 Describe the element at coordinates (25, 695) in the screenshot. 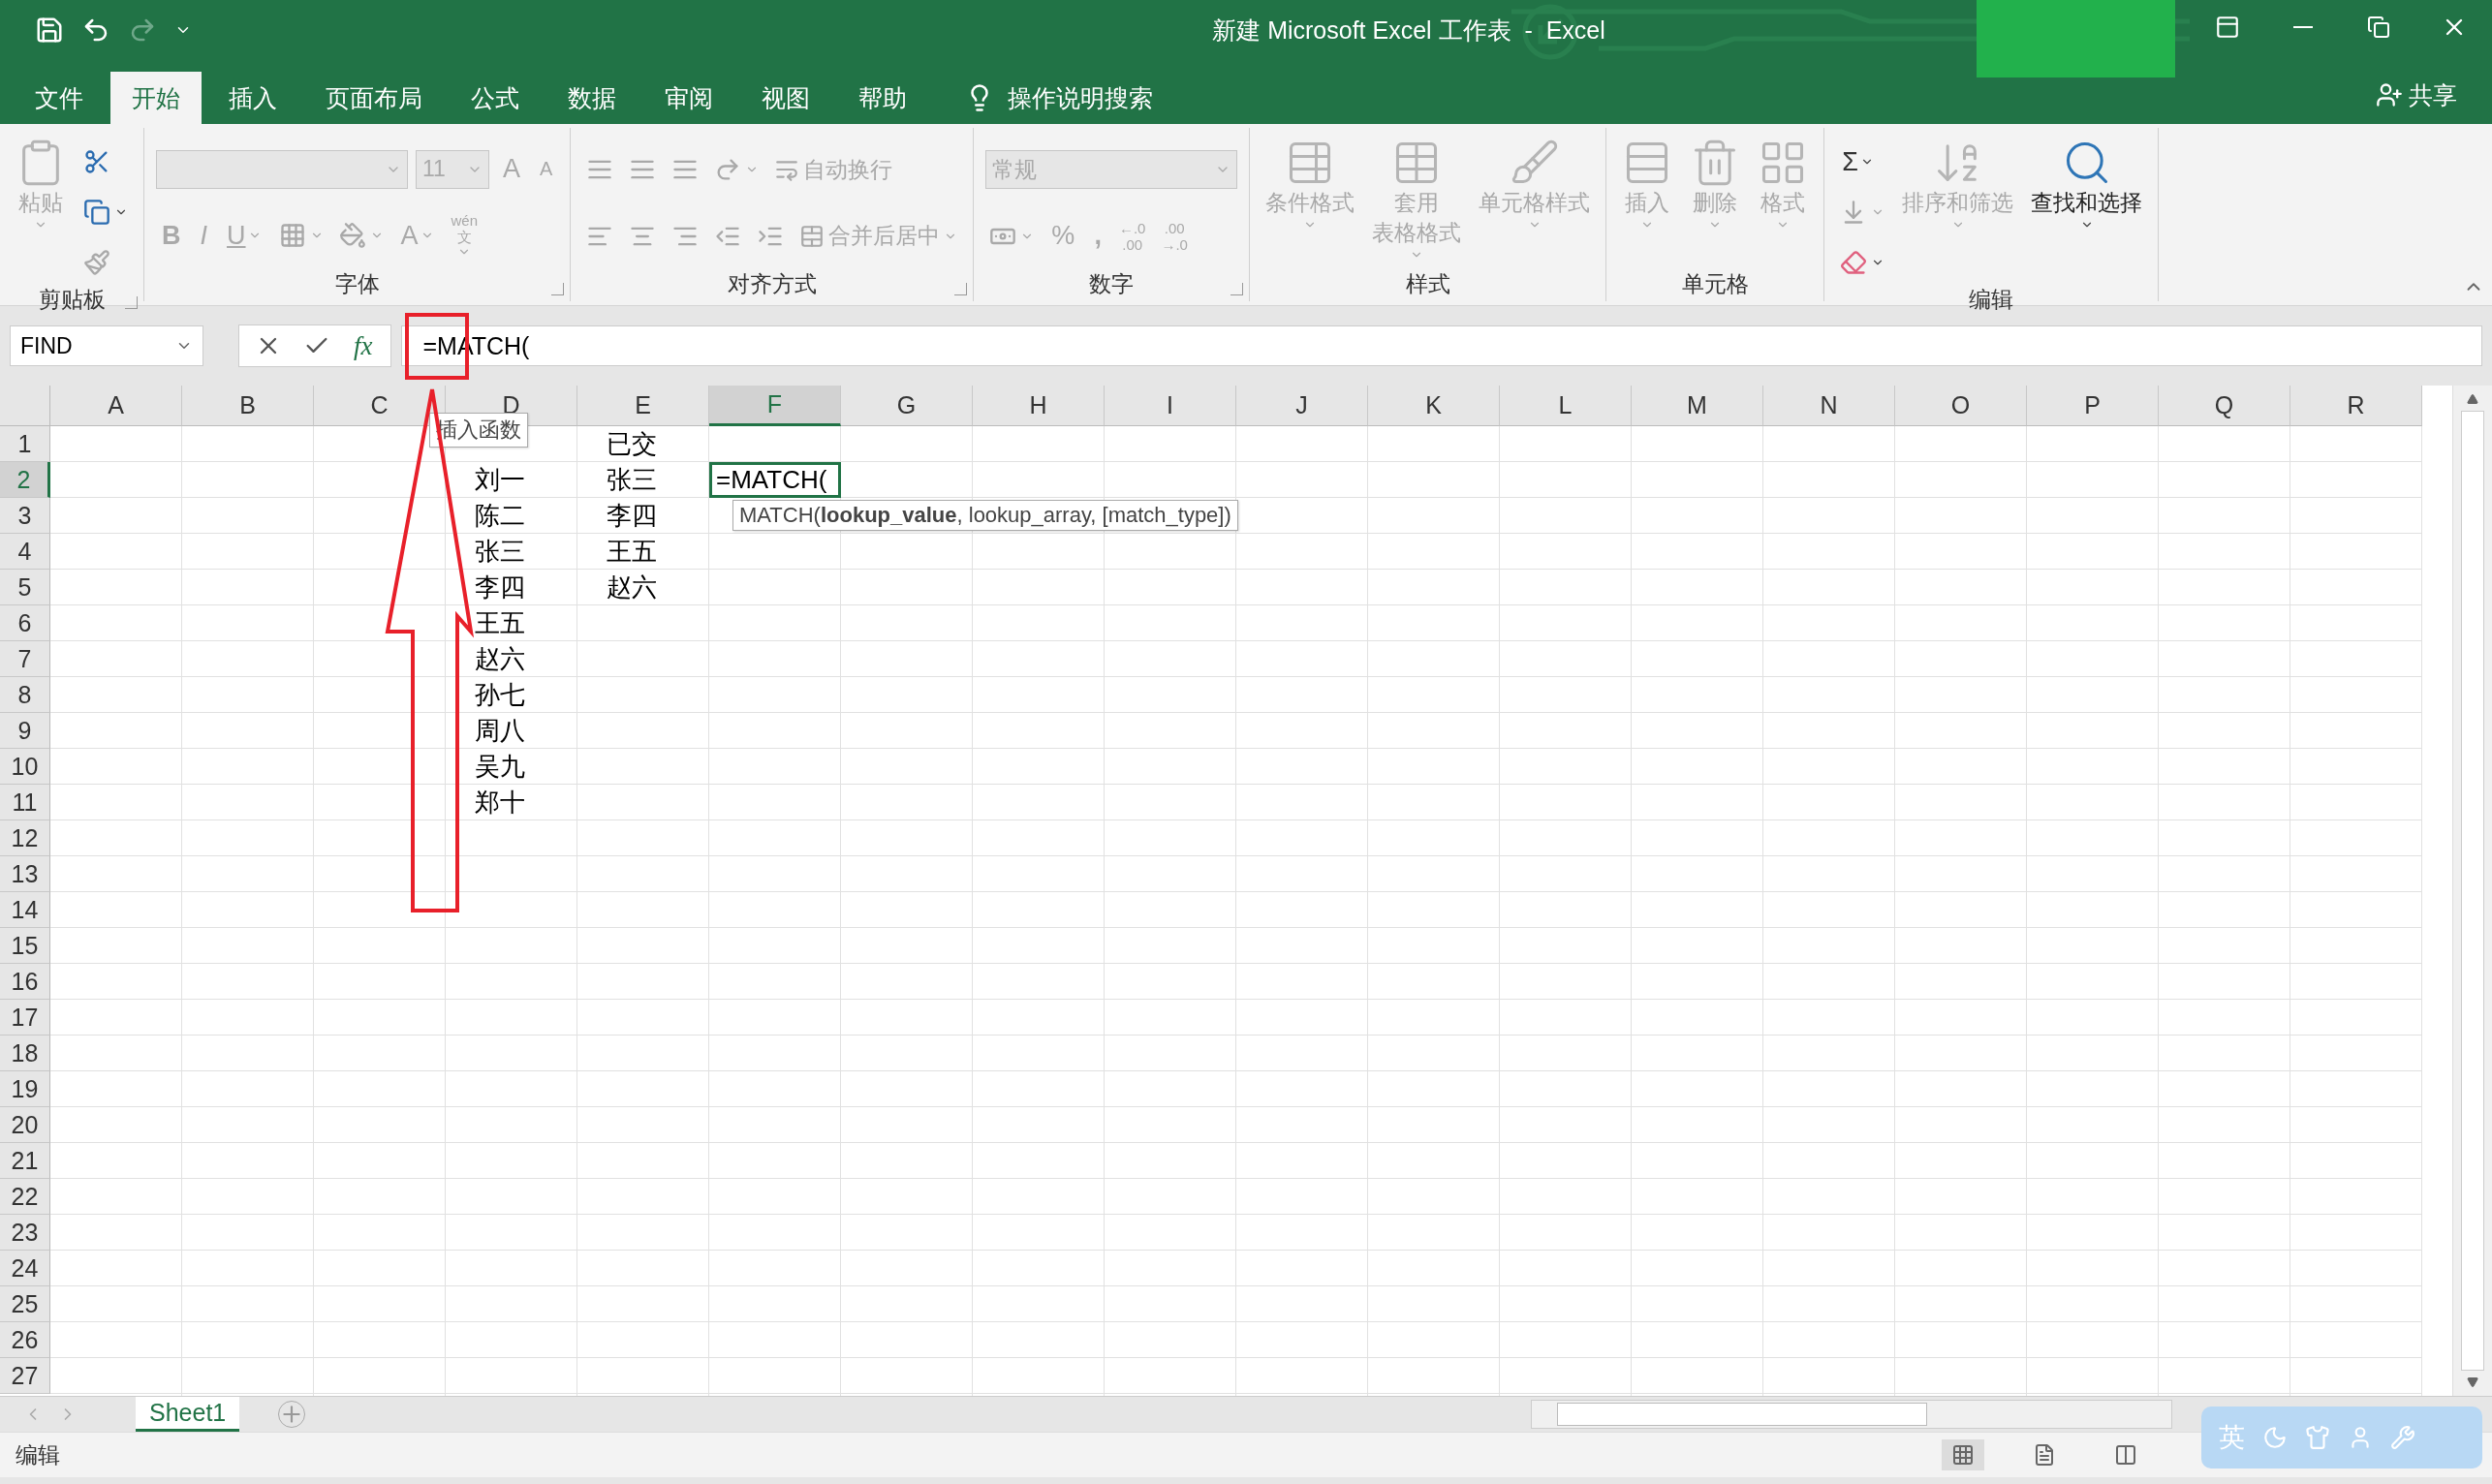

I see `row-header: 8` at that location.